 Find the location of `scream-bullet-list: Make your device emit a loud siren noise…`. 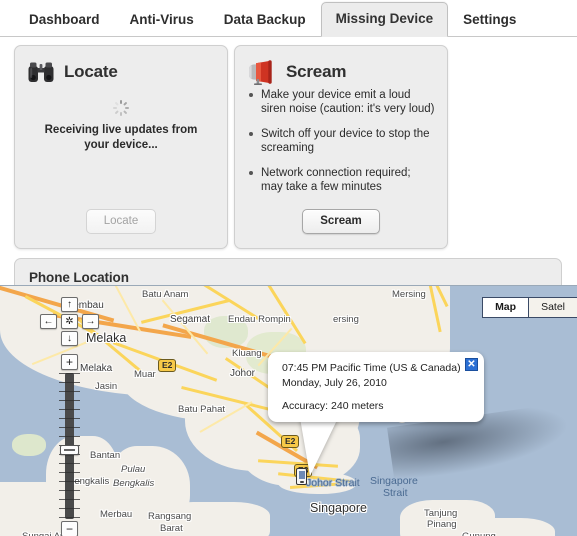

scream-bullet-list: Make your device emit a loud siren noise… is located at coordinates (341, 141).